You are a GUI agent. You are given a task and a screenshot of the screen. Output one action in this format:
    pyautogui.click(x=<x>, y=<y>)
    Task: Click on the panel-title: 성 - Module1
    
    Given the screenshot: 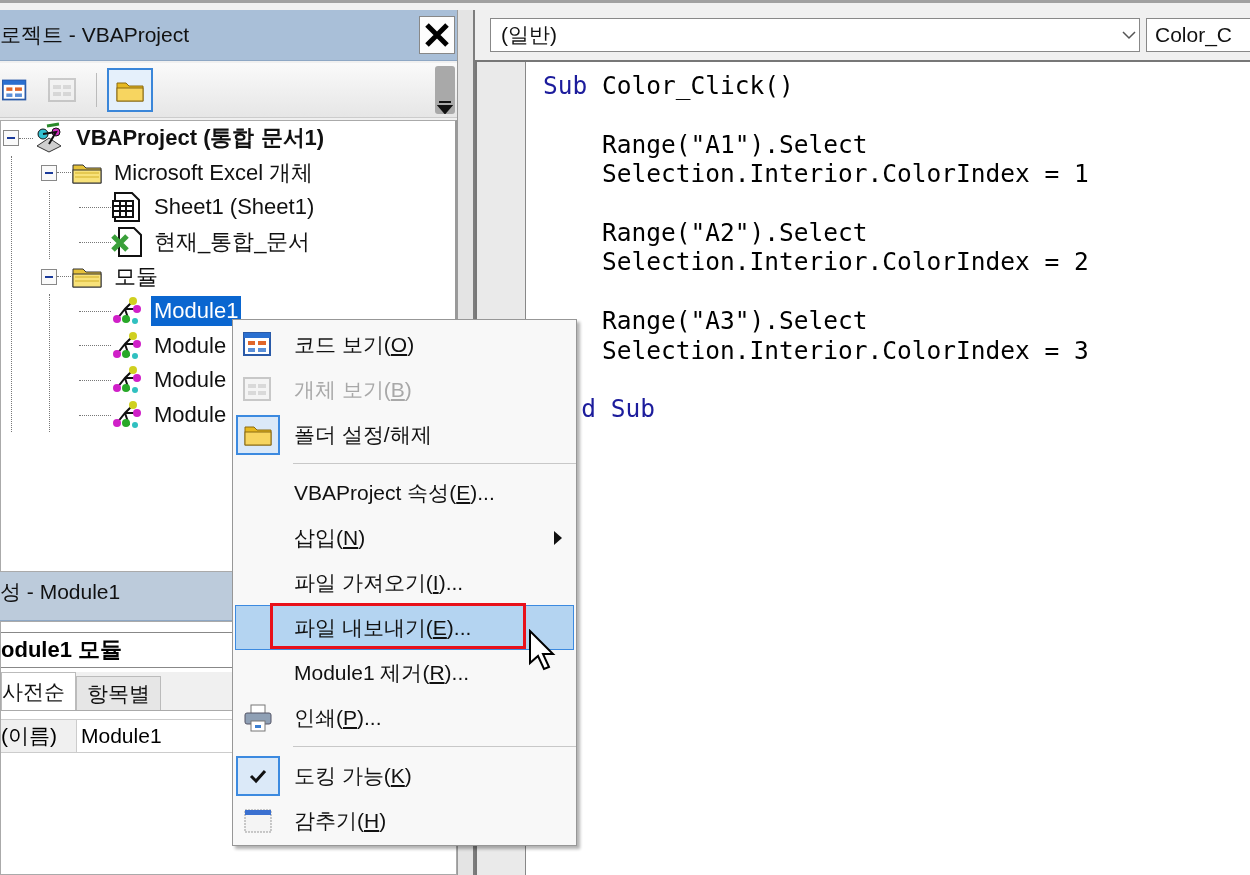 What is the action you would take?
    pyautogui.click(x=60, y=592)
    